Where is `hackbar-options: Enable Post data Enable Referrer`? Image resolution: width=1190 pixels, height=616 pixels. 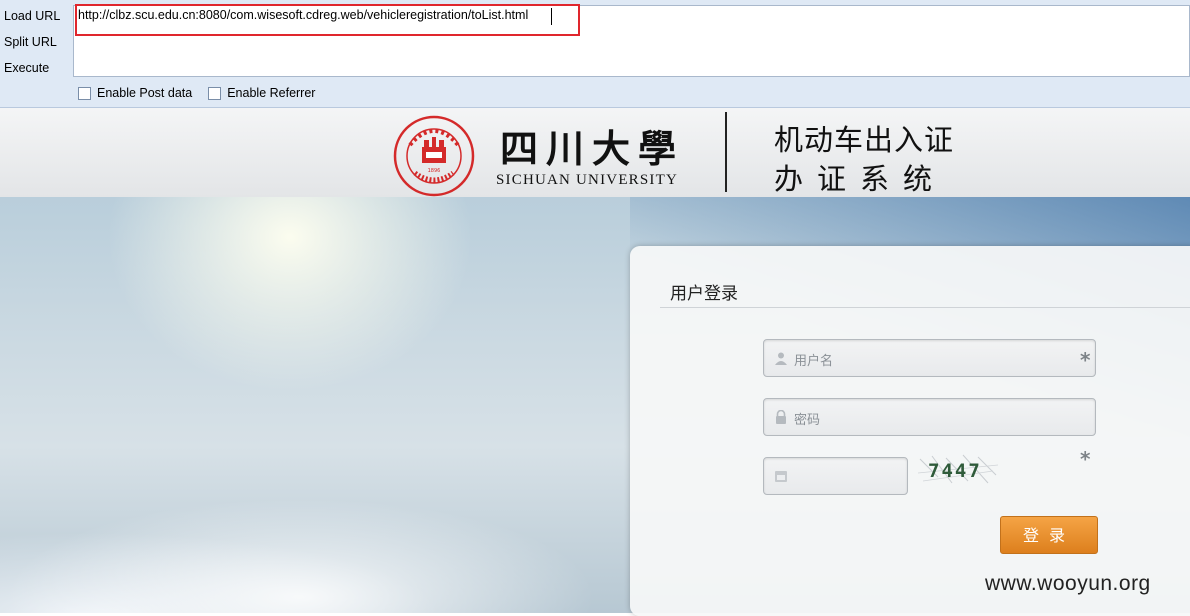 hackbar-options: Enable Post data Enable Referrer is located at coordinates (196, 93).